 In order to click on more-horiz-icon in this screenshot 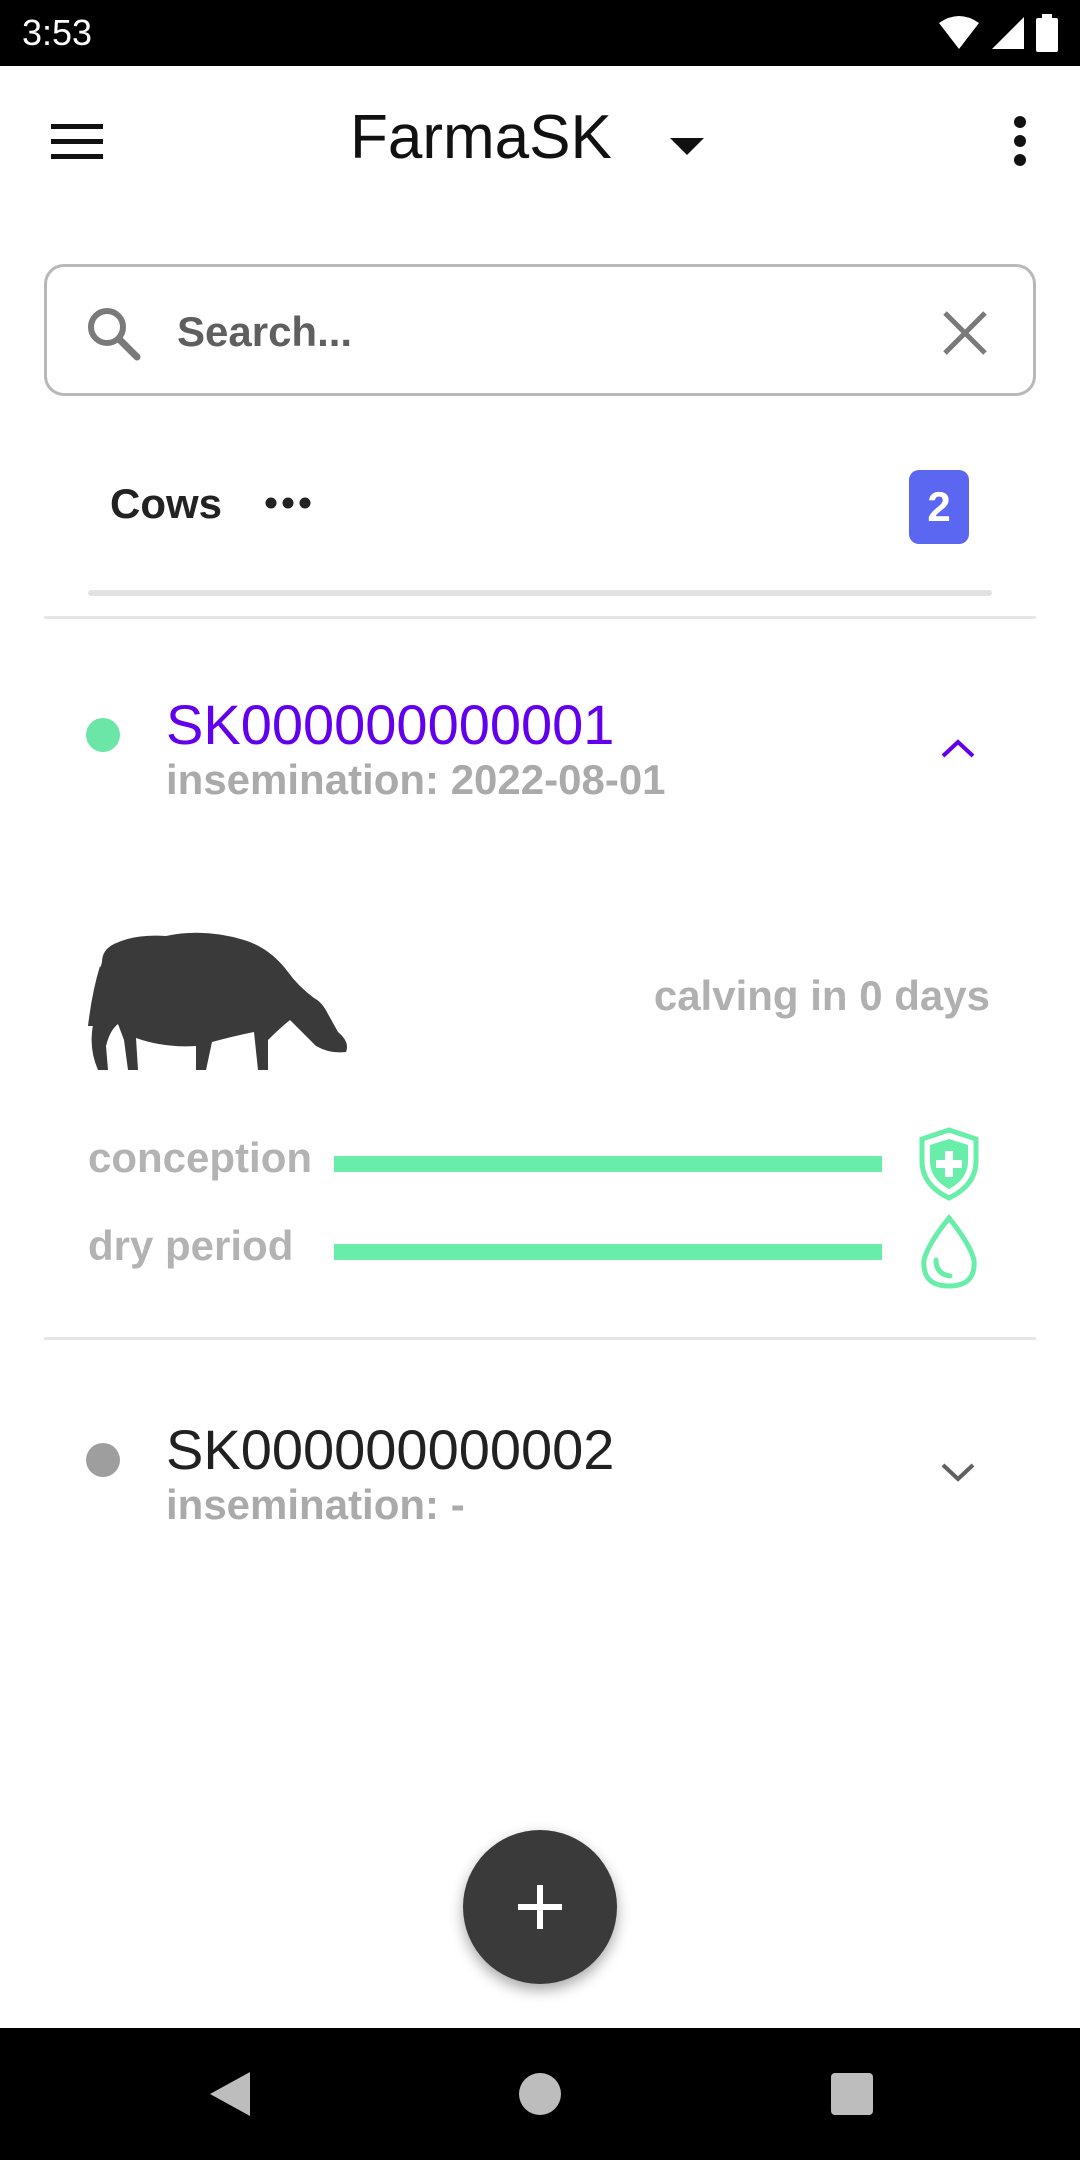, I will do `click(288, 503)`.